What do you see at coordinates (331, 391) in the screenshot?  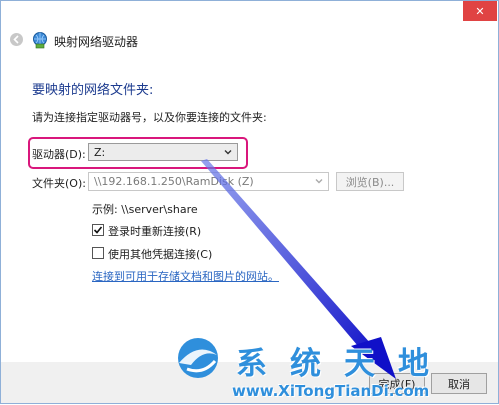 I see `watermark-url: www.XiTongTianDi.com` at bounding box center [331, 391].